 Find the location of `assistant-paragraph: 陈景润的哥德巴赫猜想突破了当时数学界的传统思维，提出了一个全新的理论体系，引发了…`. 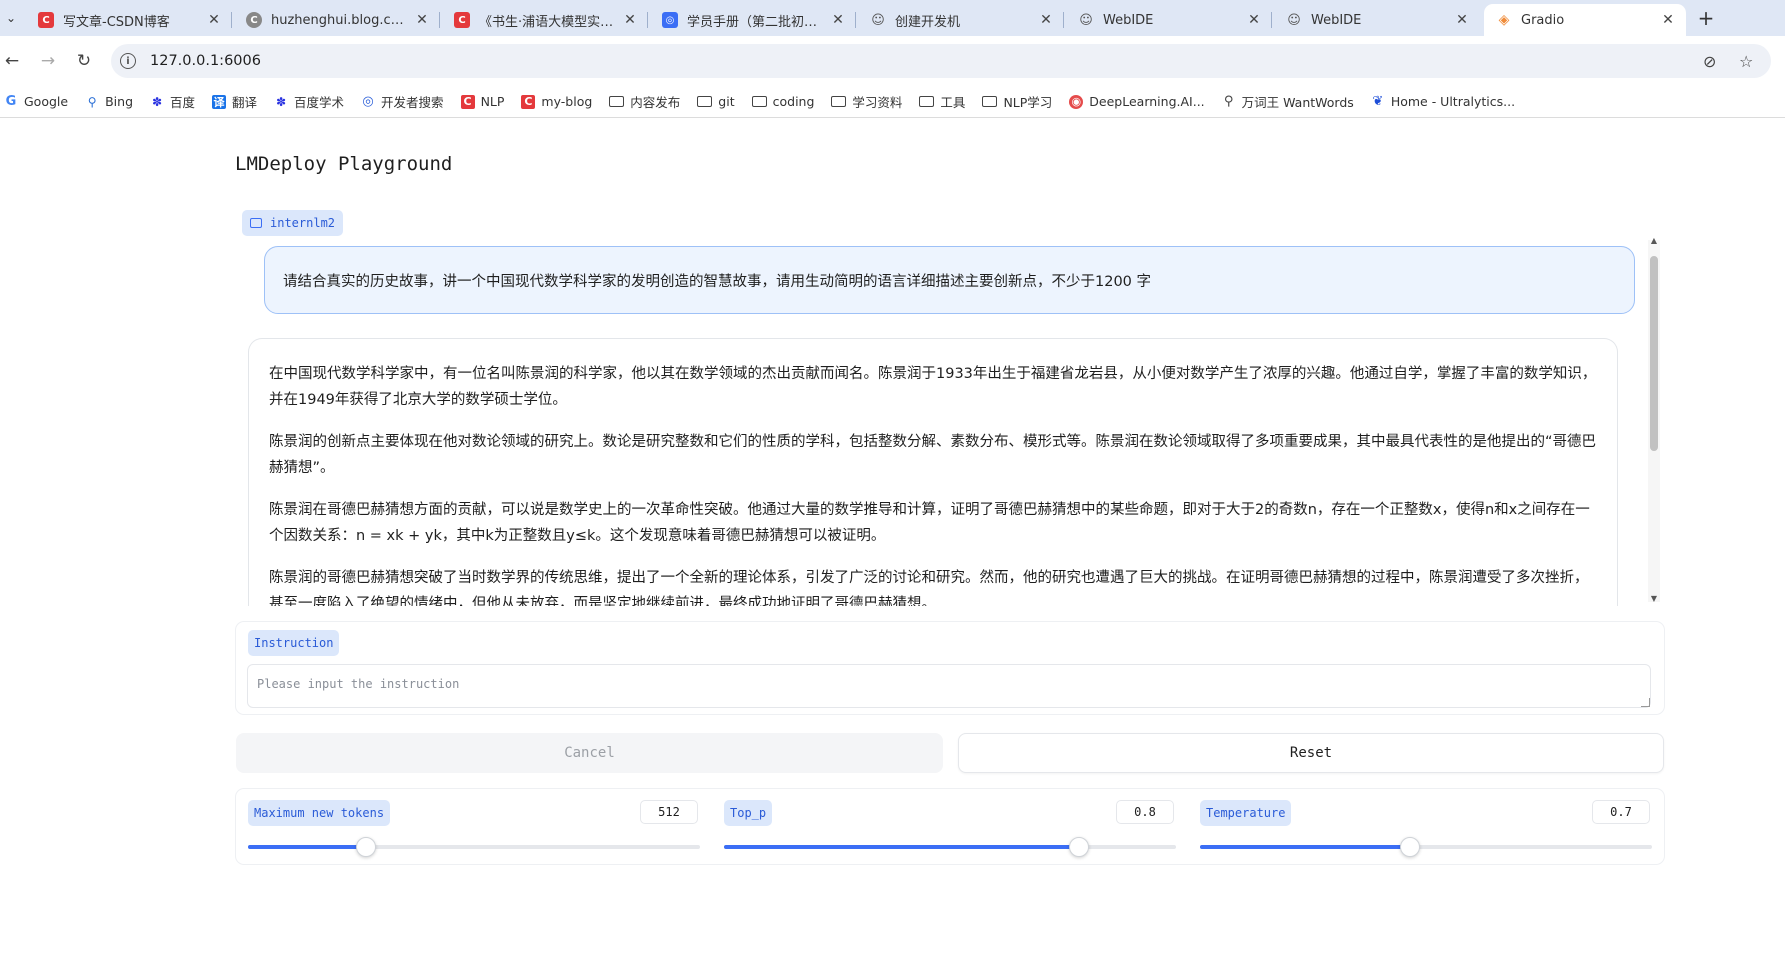

assistant-paragraph: 陈景润的哥德巴赫猜想突破了当时数学界的传统思维，提出了一个全新的理论体系，引发了… is located at coordinates (929, 588).